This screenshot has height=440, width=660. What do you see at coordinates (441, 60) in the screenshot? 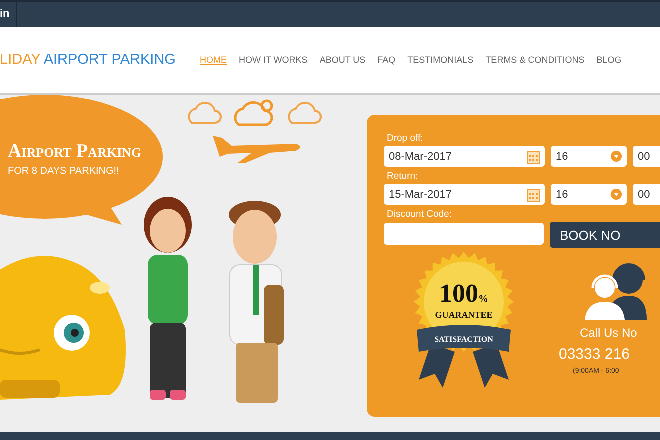
I see `nav-link: TESTIMONIALS` at bounding box center [441, 60].